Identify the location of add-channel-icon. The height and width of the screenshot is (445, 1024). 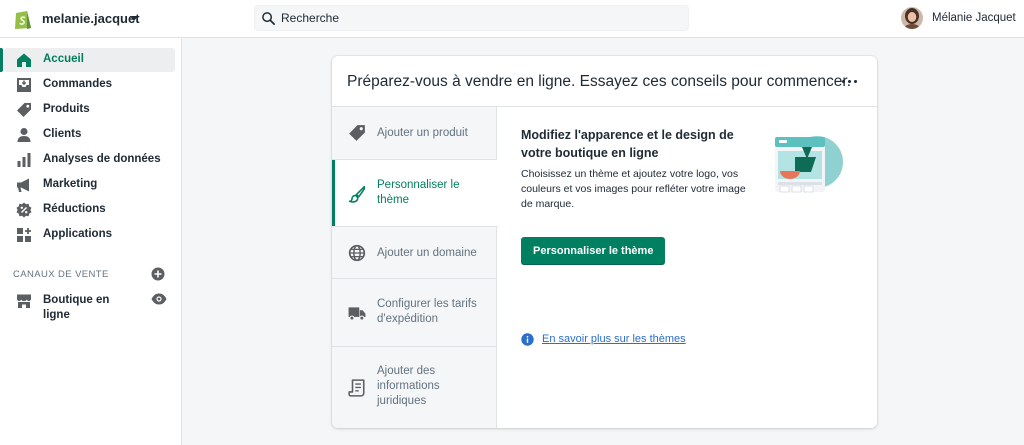
(158, 274).